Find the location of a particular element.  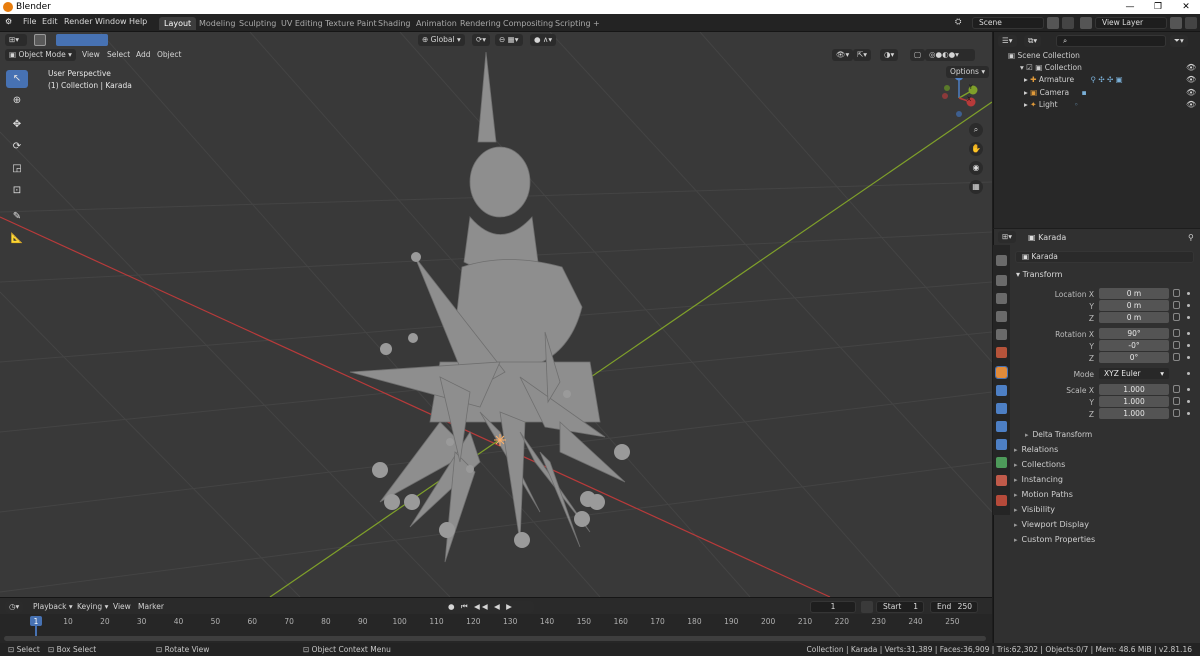

ortho-grid-icon: ▦ is located at coordinates (976, 187).